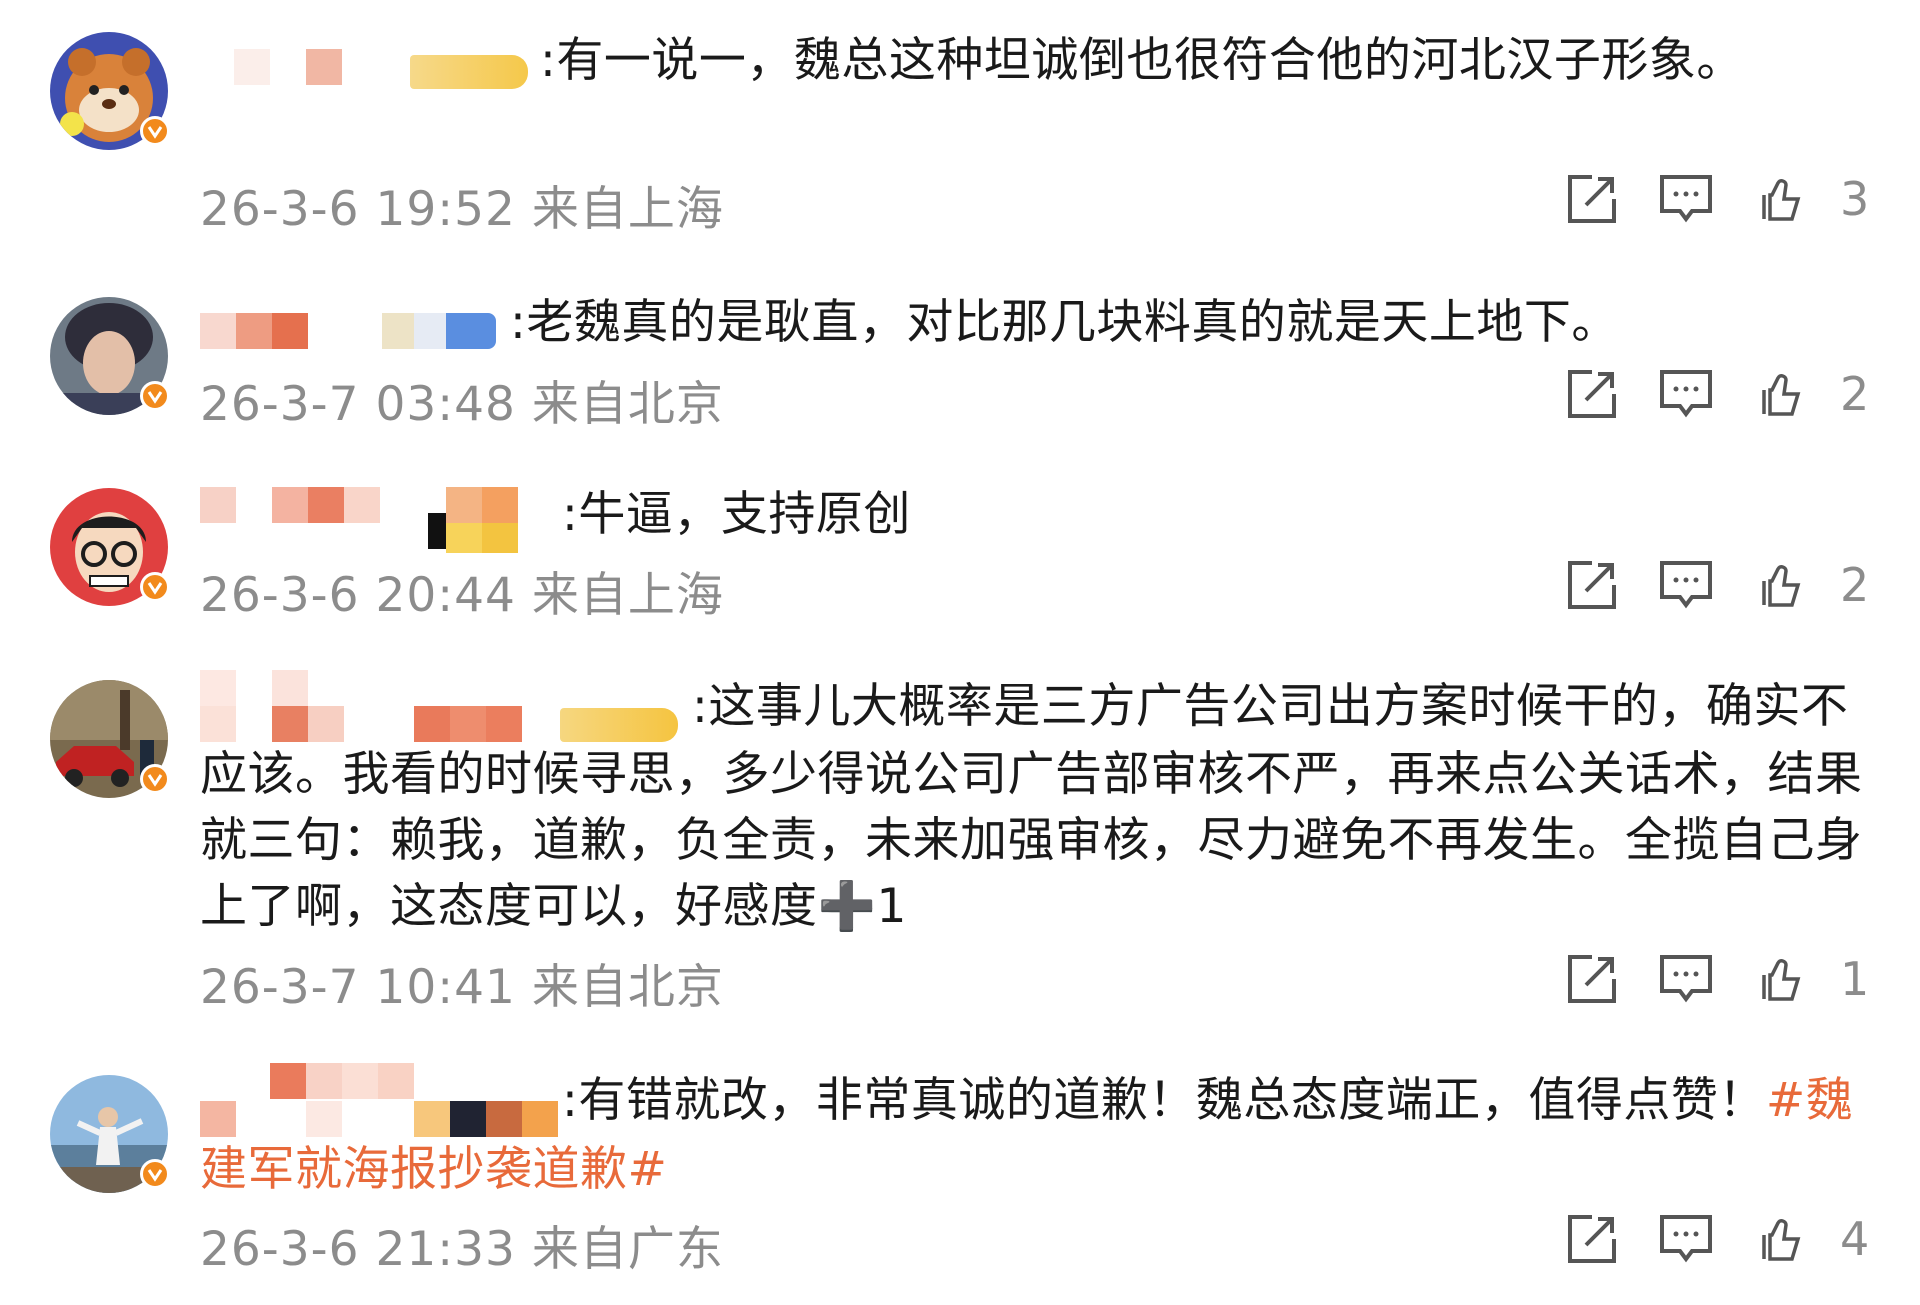  What do you see at coordinates (462, 595) in the screenshot?
I see `comment-time: 26-3-6 20:44 来自上海` at bounding box center [462, 595].